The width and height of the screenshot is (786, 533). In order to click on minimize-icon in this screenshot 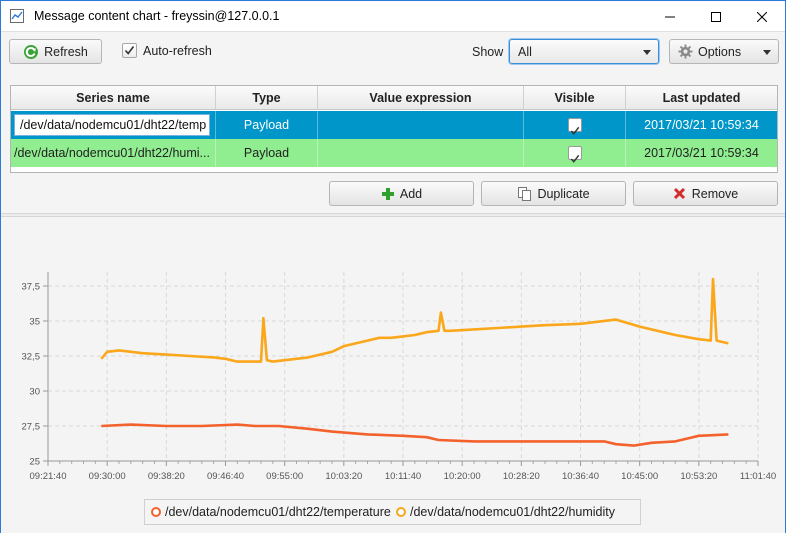, I will do `click(670, 16)`.